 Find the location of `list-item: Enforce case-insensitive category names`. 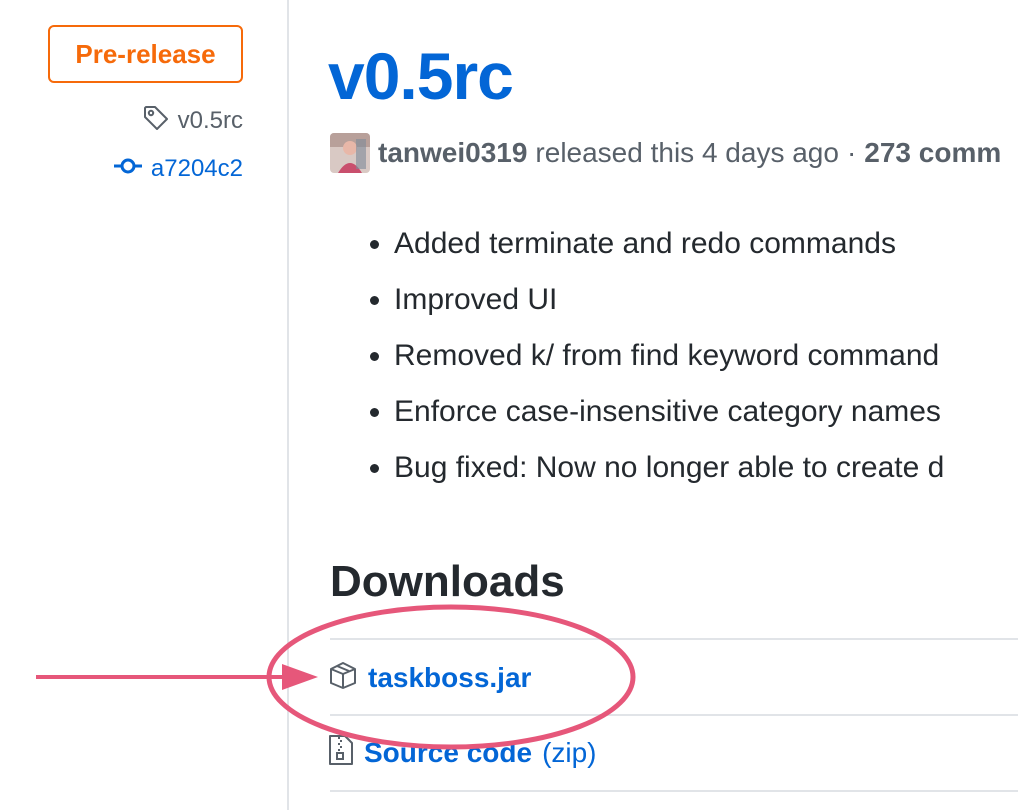

list-item: Enforce case-insensitive category names is located at coordinates (669, 412).